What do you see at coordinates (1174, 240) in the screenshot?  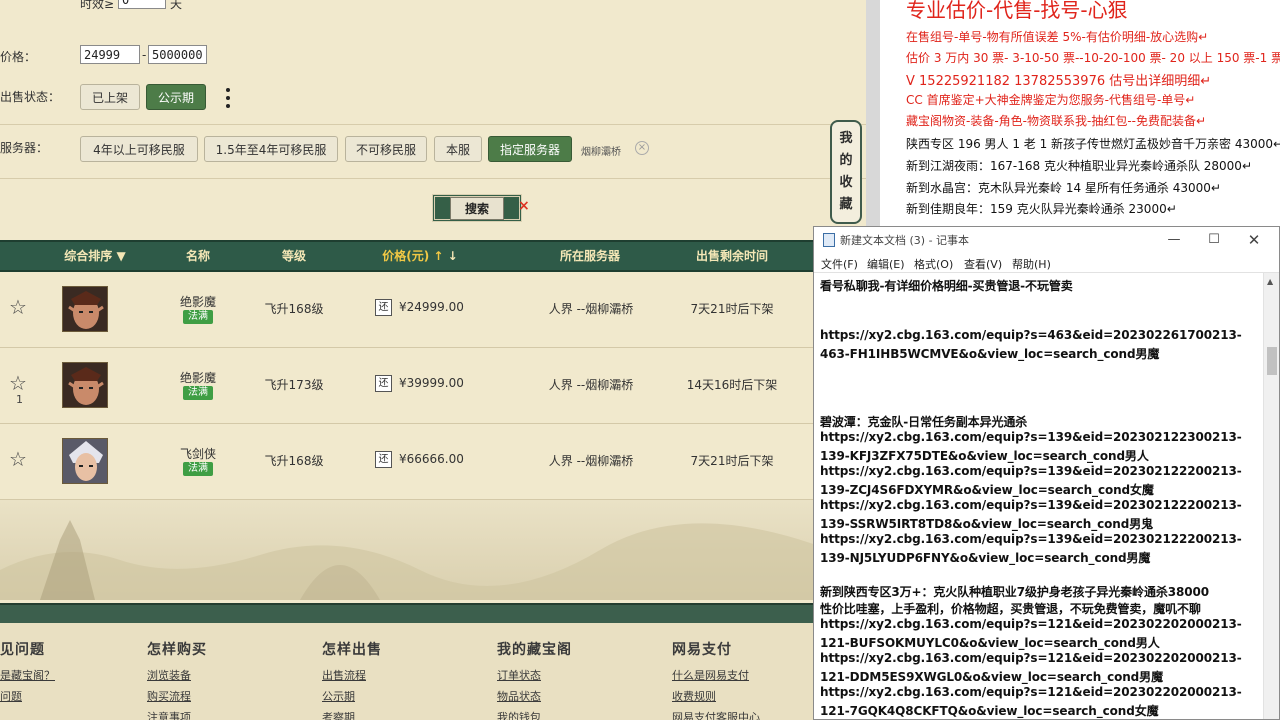 I see `minimize-icon: —` at bounding box center [1174, 240].